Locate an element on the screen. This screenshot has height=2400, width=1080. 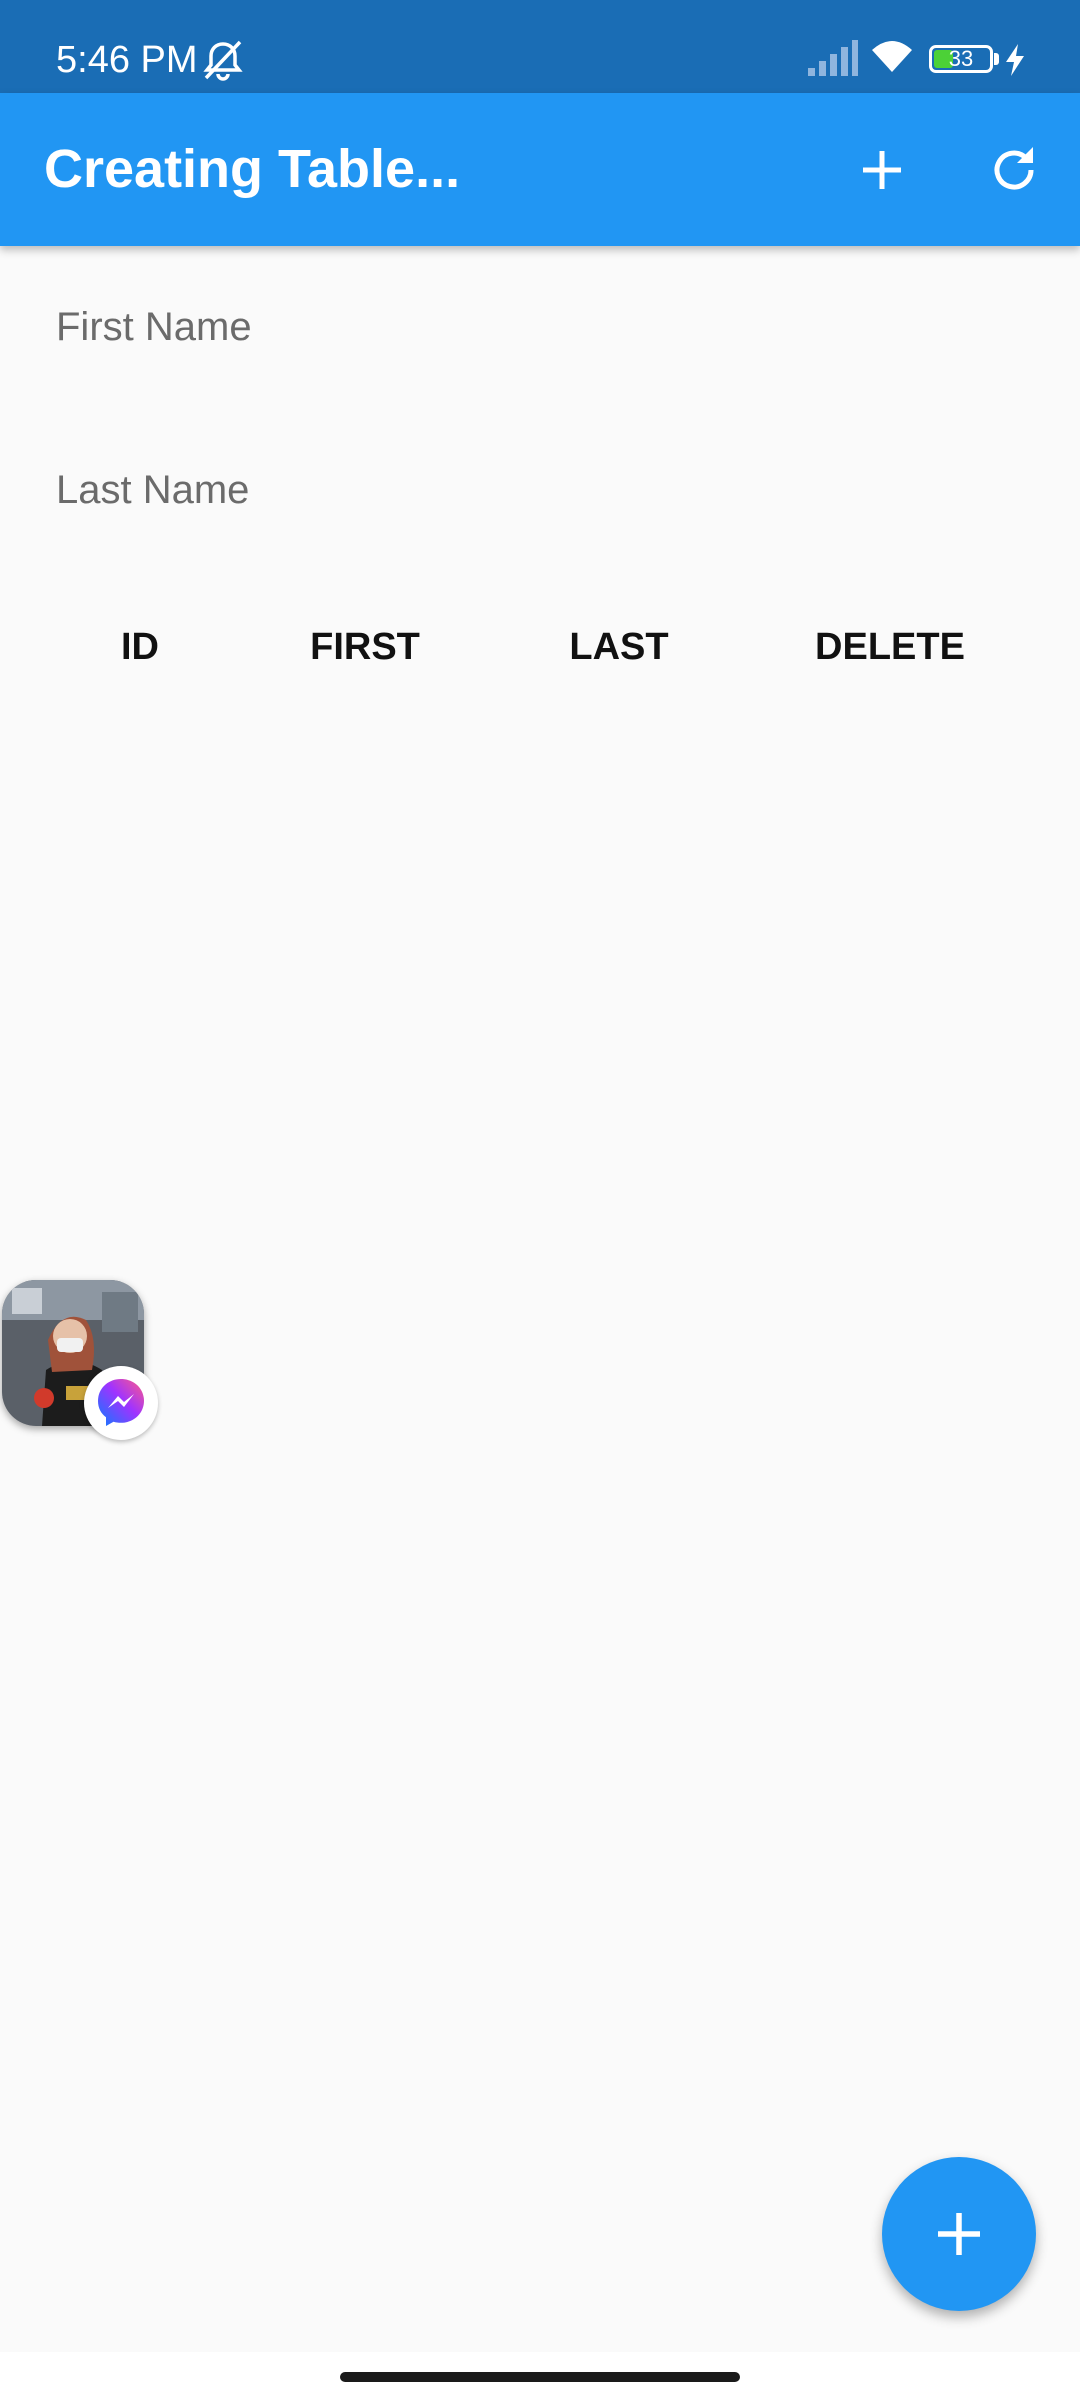
battery-icon: 33 is located at coordinates (961, 59).